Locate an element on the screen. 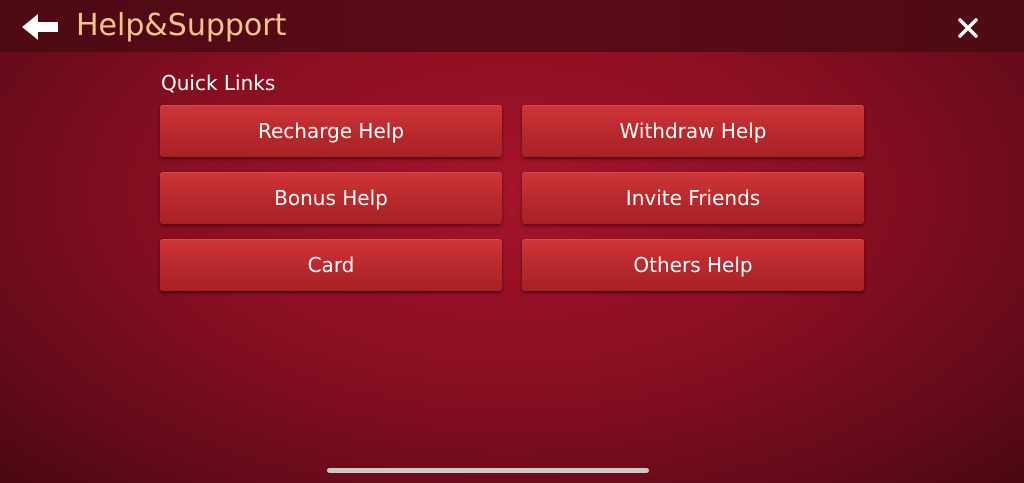 The image size is (1024, 483). bonus-help-button: Bonus Help is located at coordinates (331, 198).